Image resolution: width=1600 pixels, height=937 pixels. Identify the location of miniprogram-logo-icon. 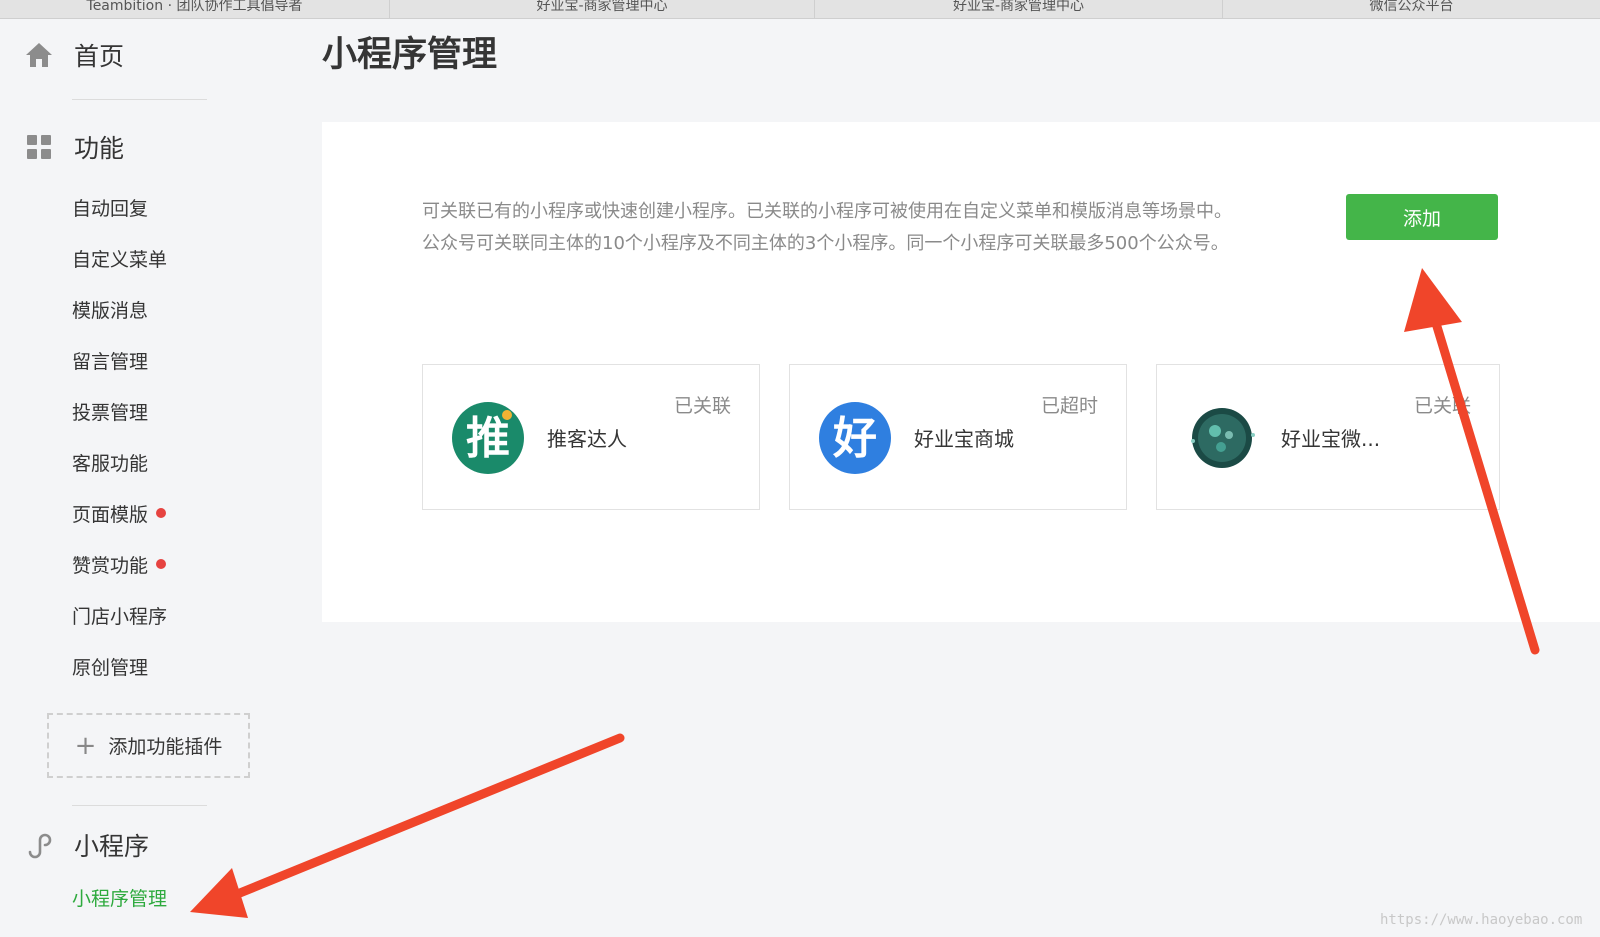
(1223, 438).